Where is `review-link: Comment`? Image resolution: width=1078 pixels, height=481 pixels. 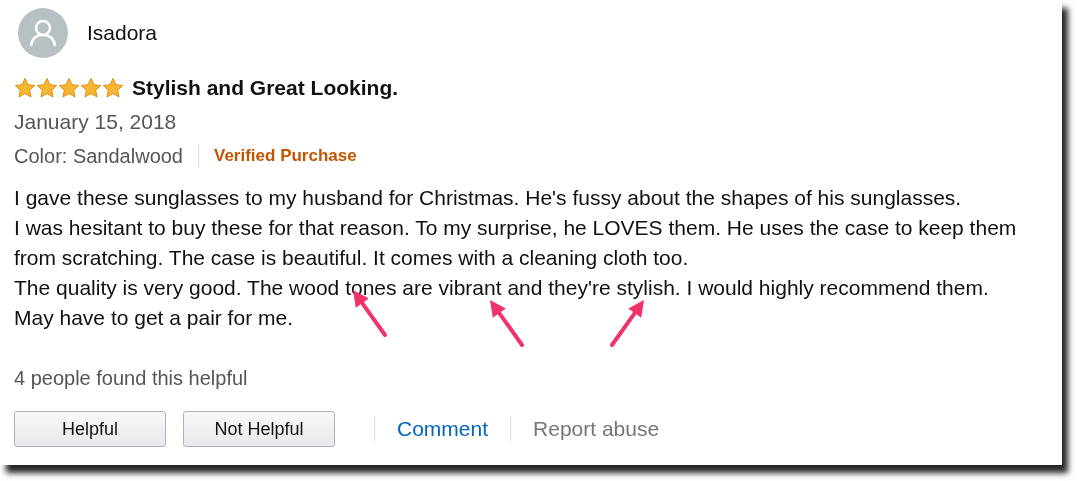
review-link: Comment is located at coordinates (443, 429).